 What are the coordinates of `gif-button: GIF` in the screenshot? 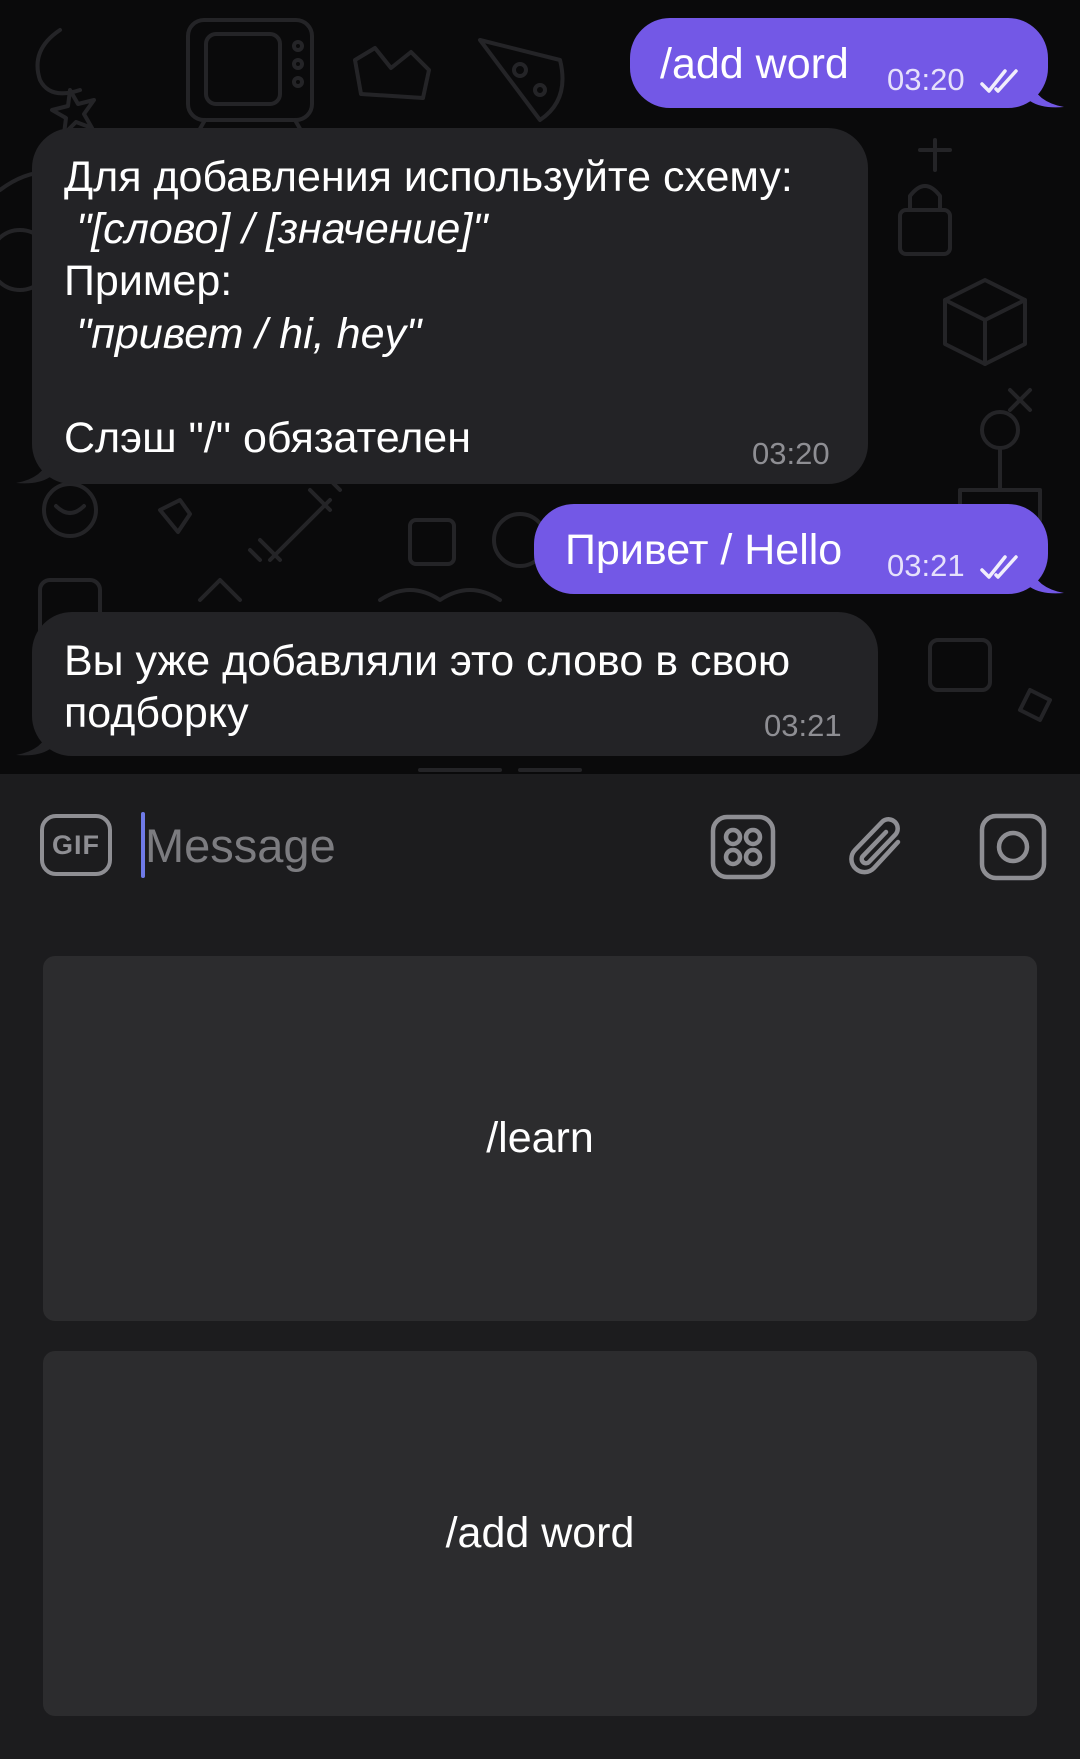 It's located at (76, 845).